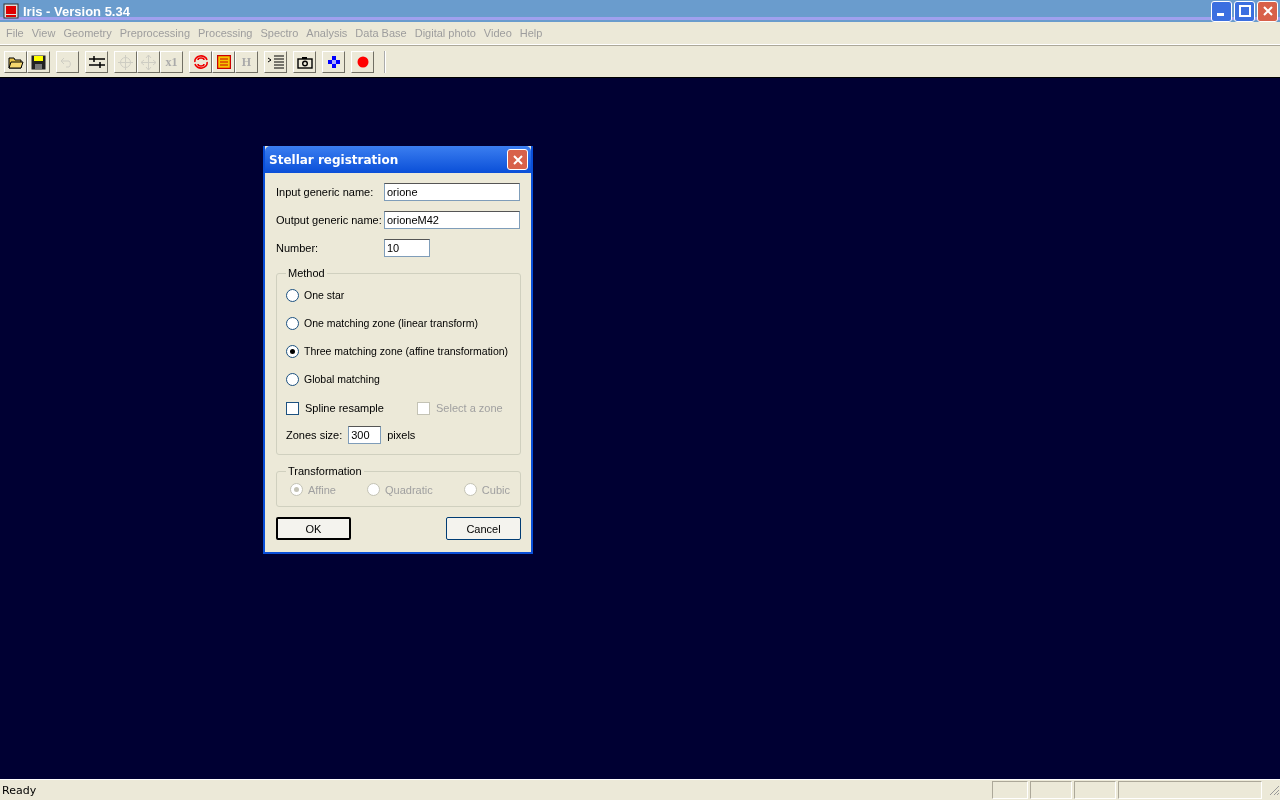  I want to click on crosshair-icon, so click(125, 62).